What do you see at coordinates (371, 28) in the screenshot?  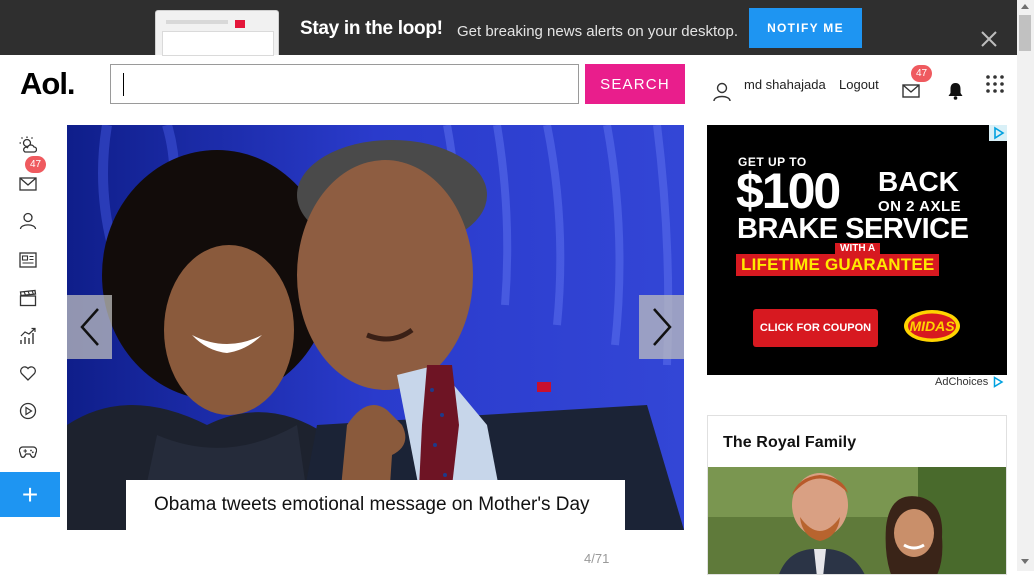 I see `notification-title: Stay in the loop!` at bounding box center [371, 28].